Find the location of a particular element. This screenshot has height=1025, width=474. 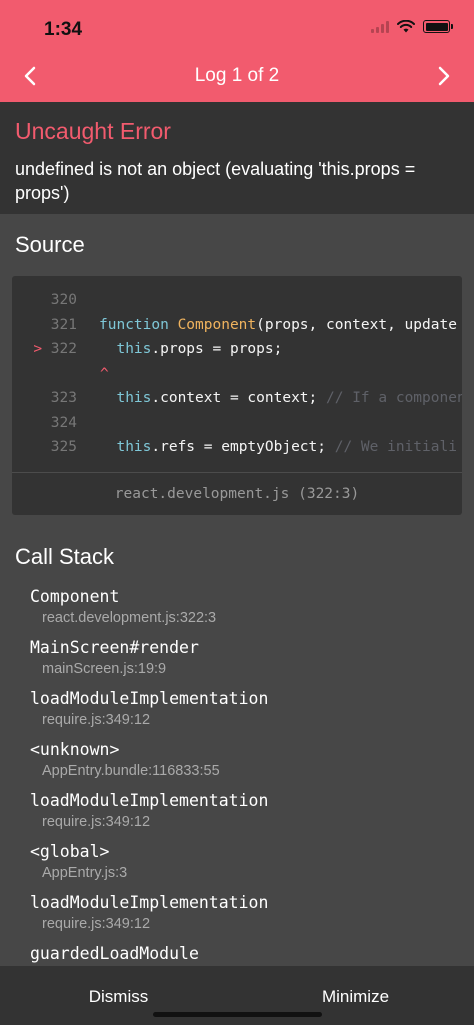

error-line-marker: > is located at coordinates (38, 349).